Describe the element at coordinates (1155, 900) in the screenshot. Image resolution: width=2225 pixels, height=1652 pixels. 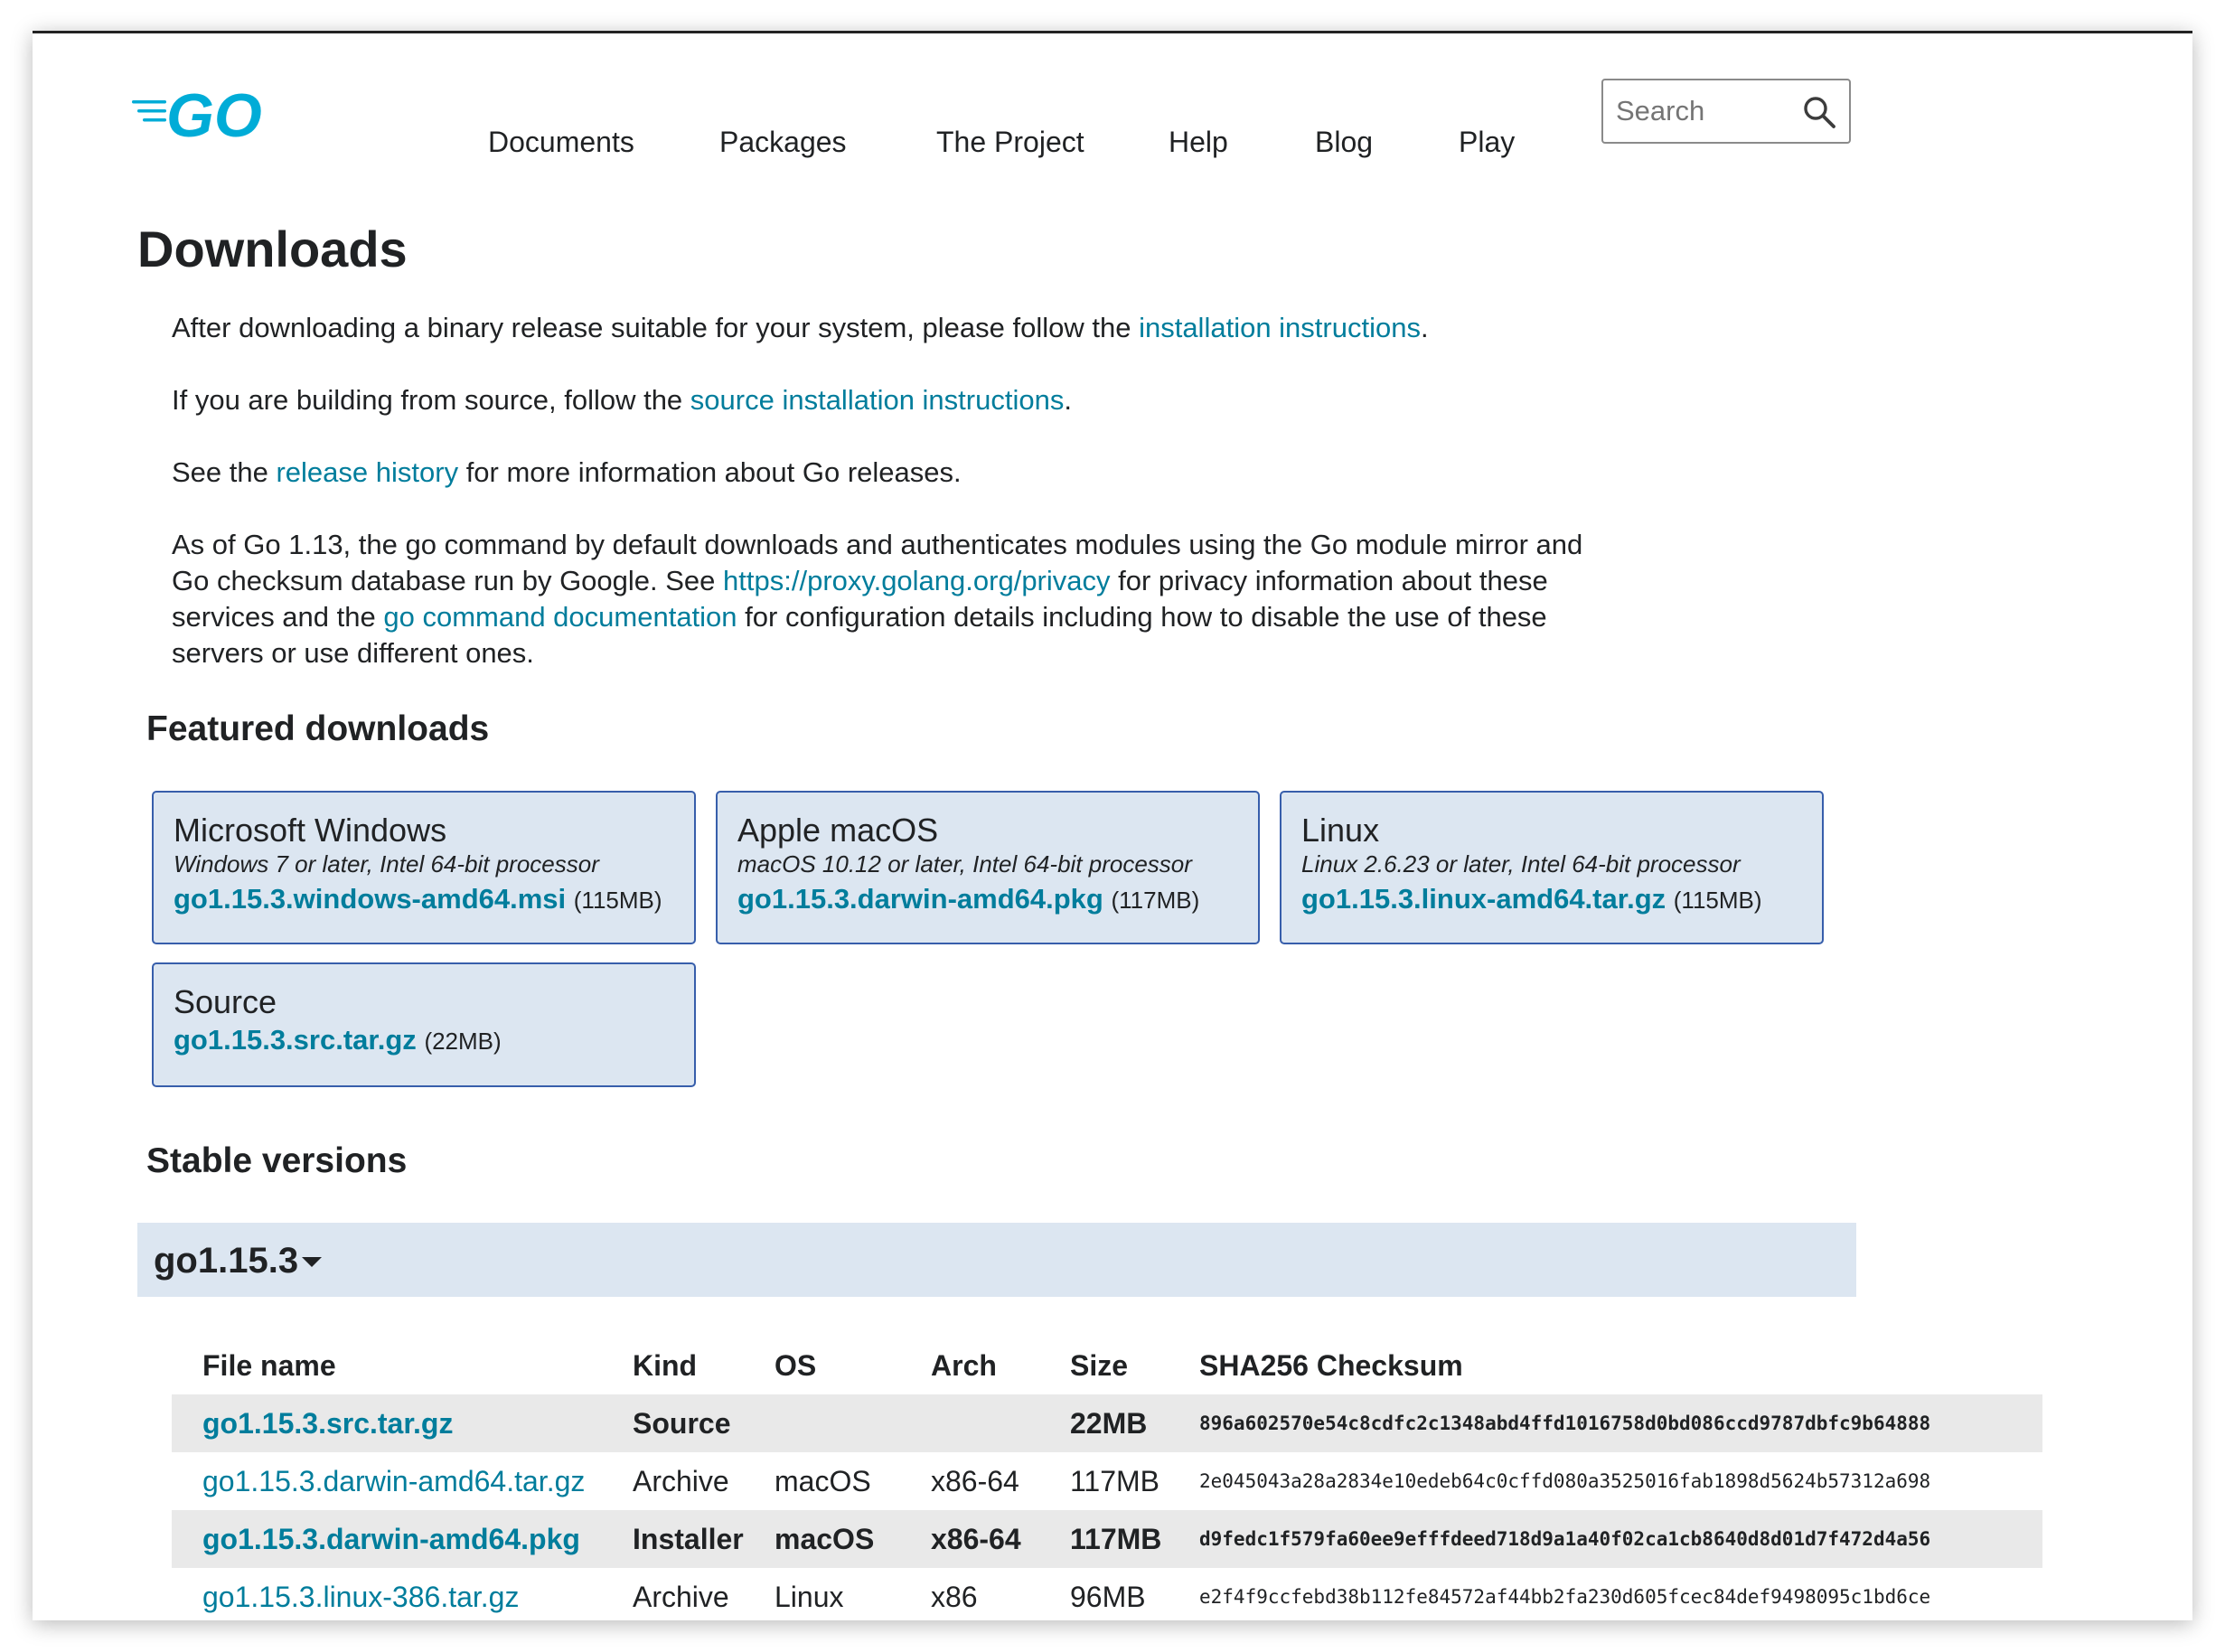
I see `card-file-size: (117MB)` at that location.